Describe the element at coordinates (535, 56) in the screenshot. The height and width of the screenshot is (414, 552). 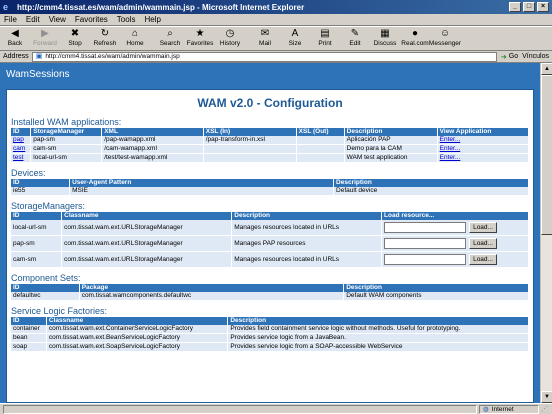
I see `links-button: Vínculos` at that location.